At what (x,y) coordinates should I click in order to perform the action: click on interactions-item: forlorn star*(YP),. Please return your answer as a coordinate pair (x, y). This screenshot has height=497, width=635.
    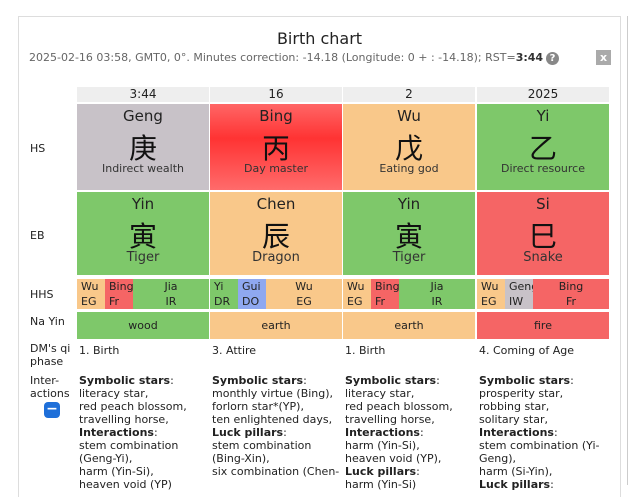
    Looking at the image, I should click on (258, 406).